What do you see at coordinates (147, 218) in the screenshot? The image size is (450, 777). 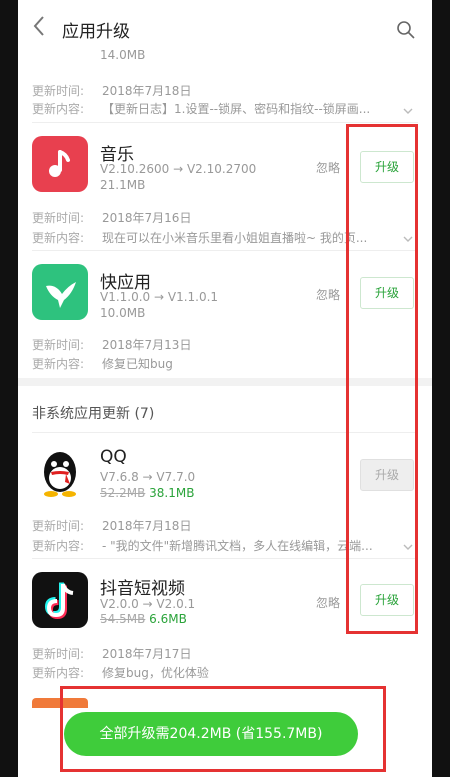 I see `update-time-value: 2018年7月16日` at bounding box center [147, 218].